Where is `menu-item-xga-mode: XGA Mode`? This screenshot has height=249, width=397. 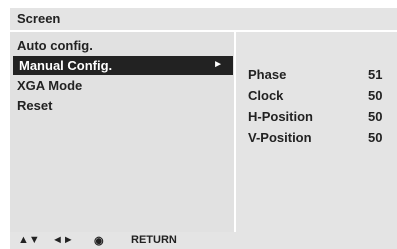
menu-item-xga-mode: XGA Mode is located at coordinates (122, 85).